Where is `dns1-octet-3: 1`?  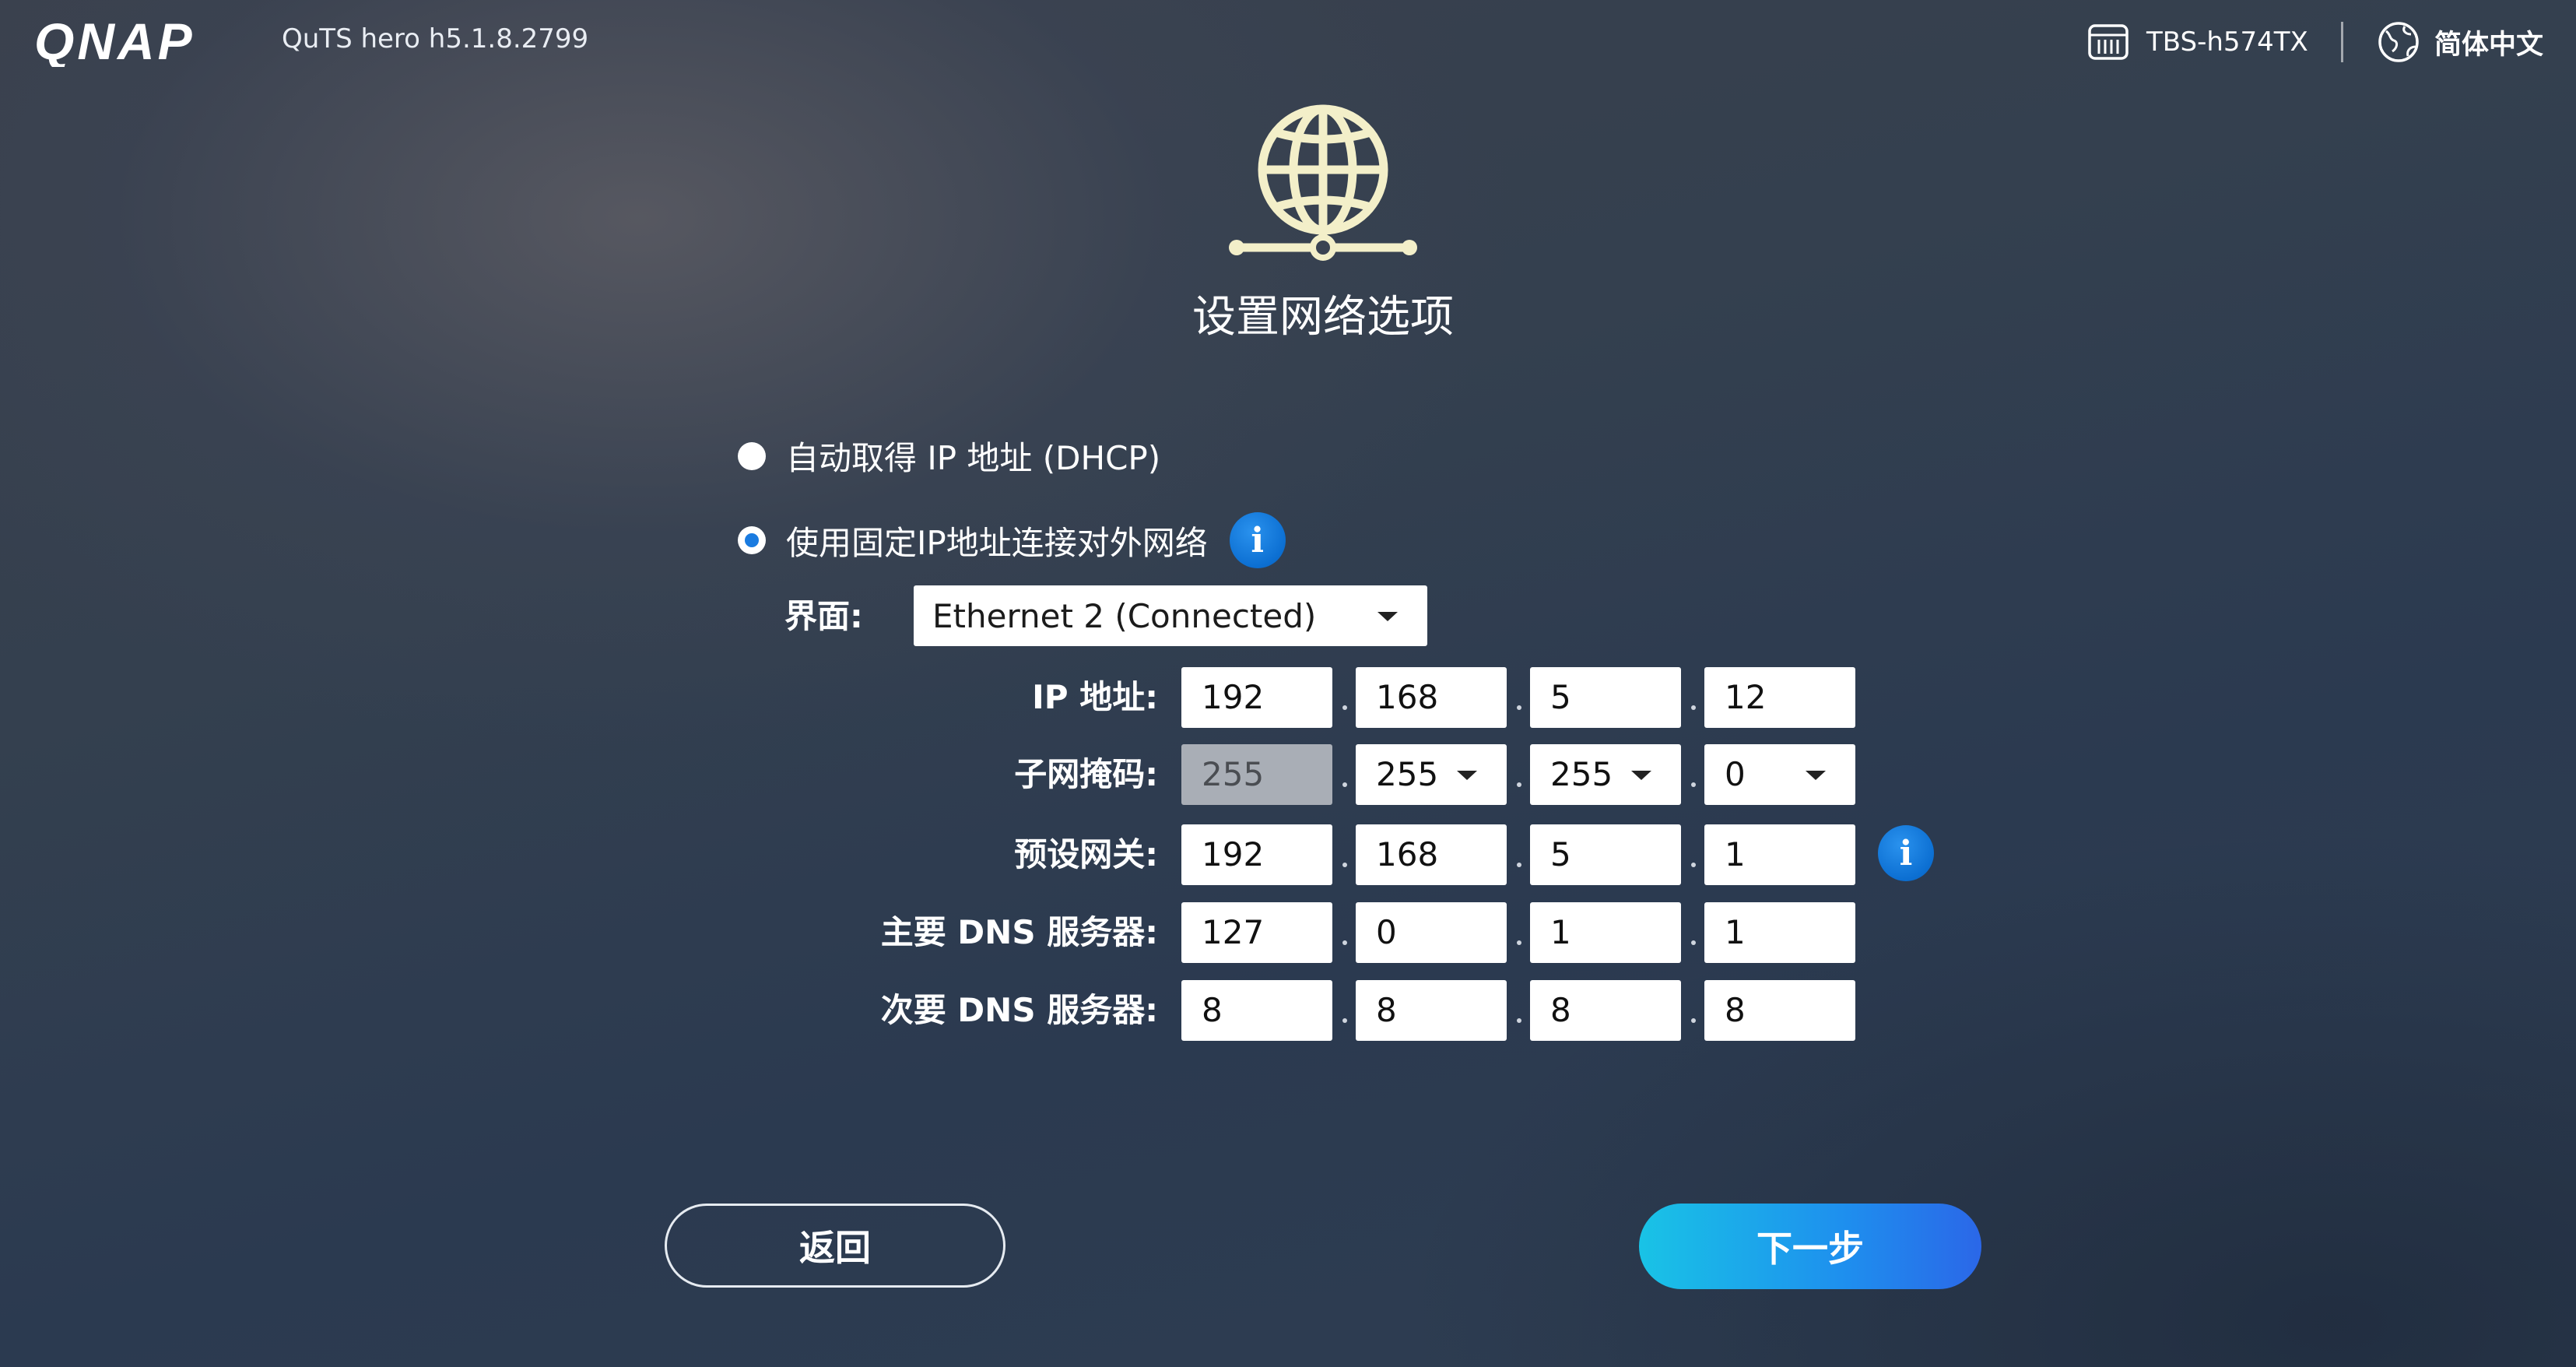
dns1-octet-3: 1 is located at coordinates (1606, 932).